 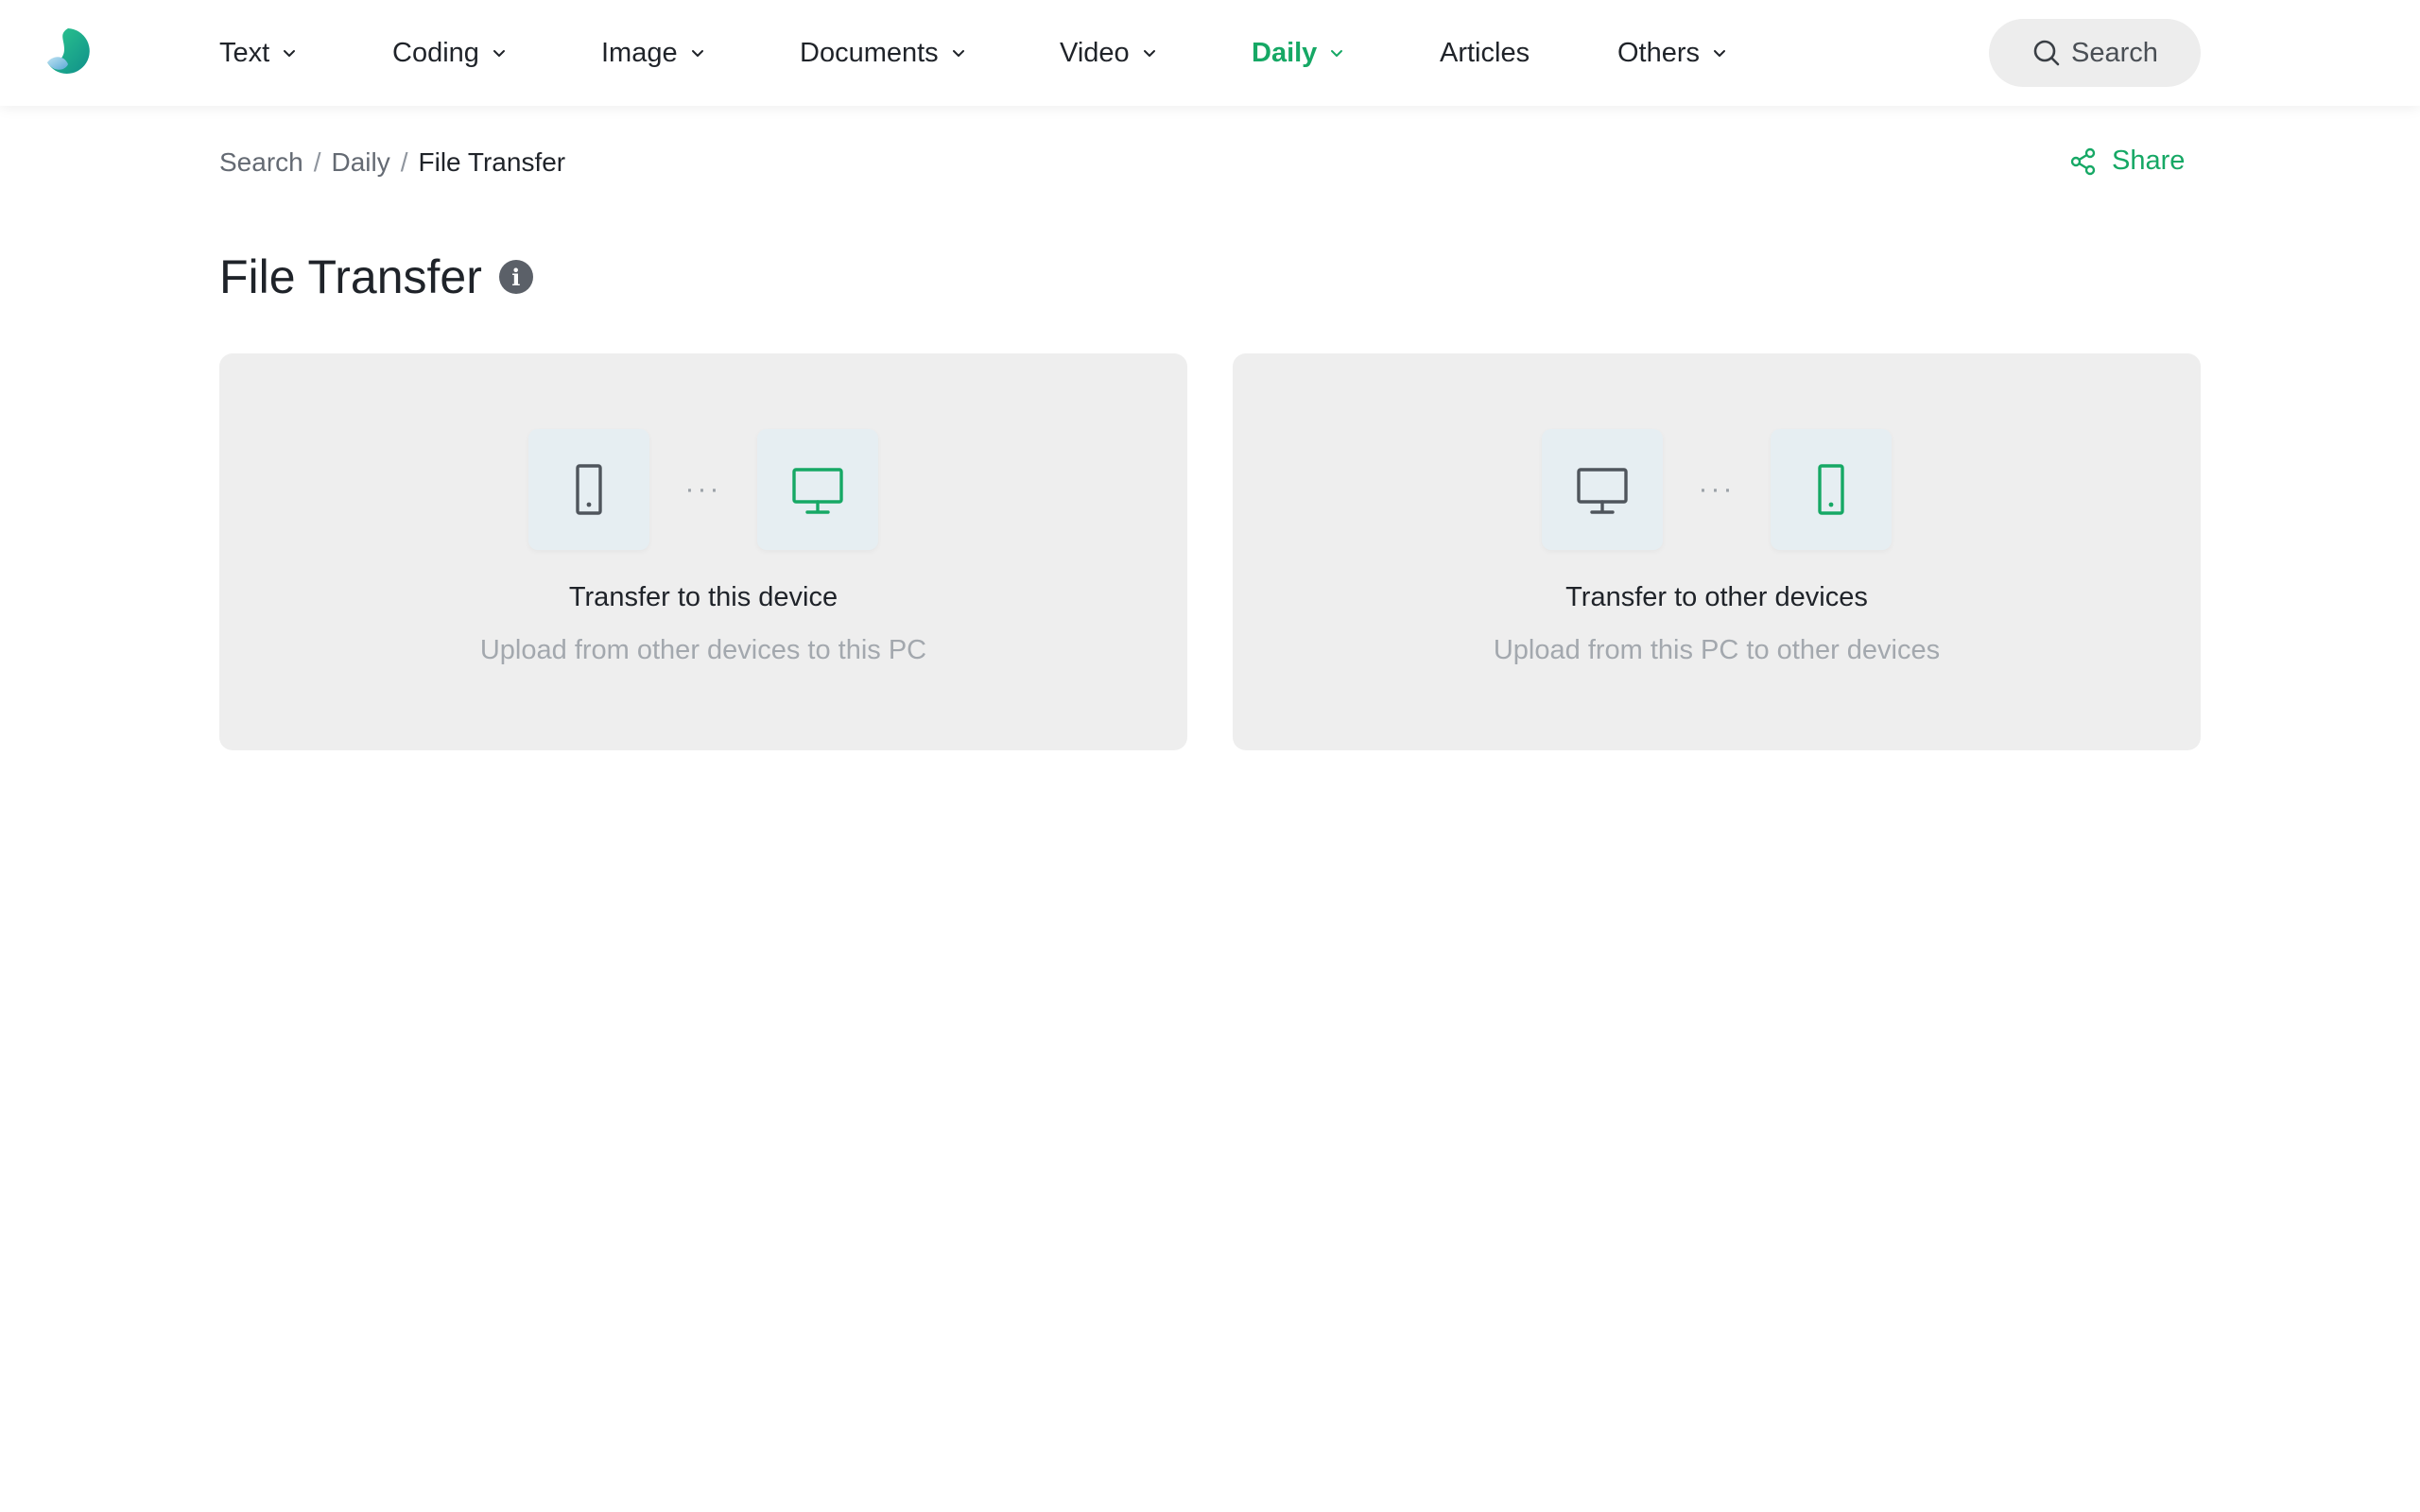 What do you see at coordinates (1346, 53) in the screenshot?
I see `nav-item-daily: Daily` at bounding box center [1346, 53].